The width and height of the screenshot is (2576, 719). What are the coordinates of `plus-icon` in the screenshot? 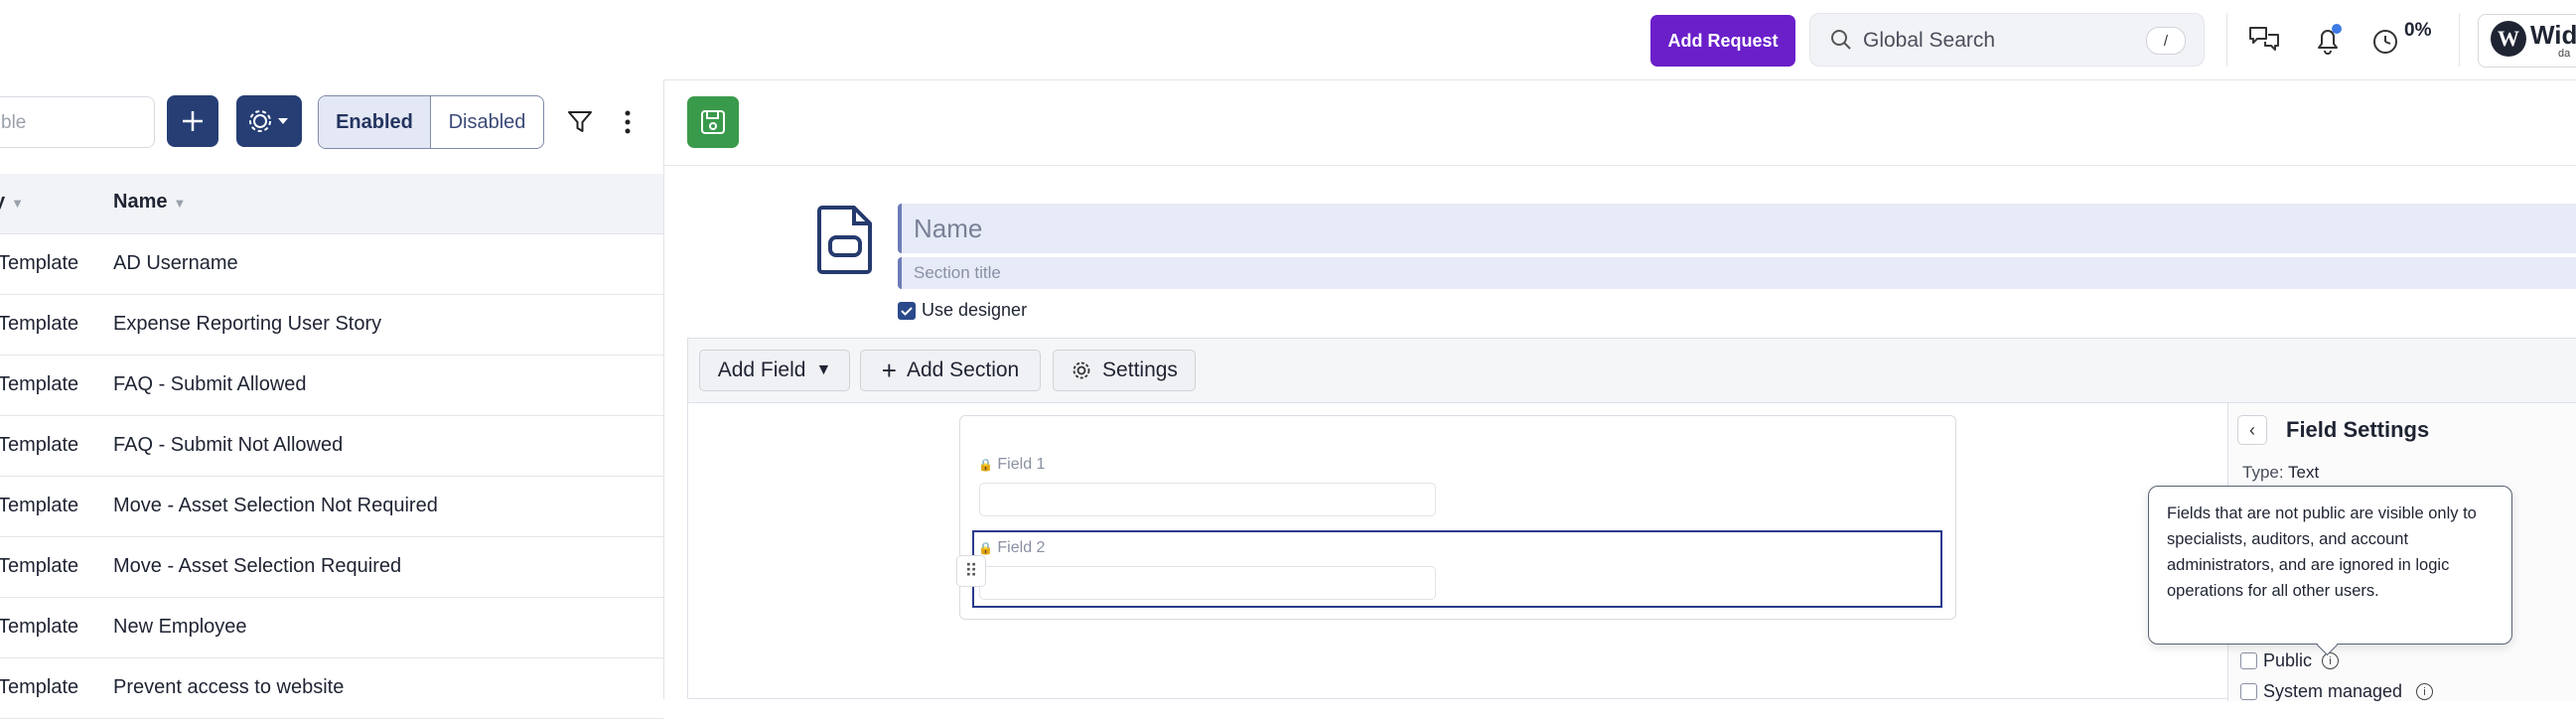 It's located at (193, 121).